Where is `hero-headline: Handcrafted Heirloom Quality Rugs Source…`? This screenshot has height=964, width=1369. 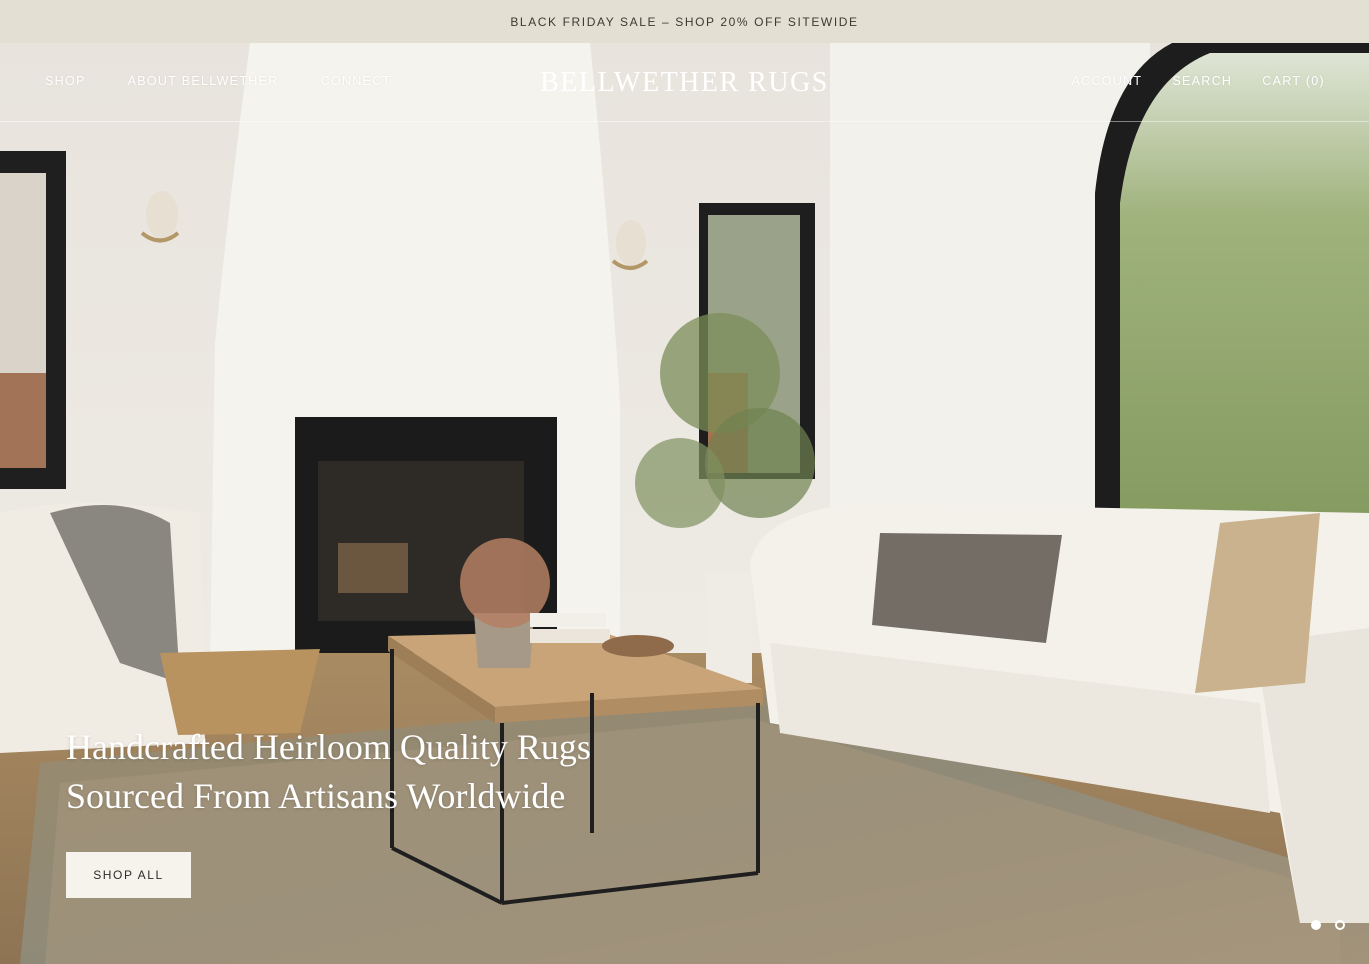 hero-headline: Handcrafted Heirloom Quality Rugs Source… is located at coordinates (328, 772).